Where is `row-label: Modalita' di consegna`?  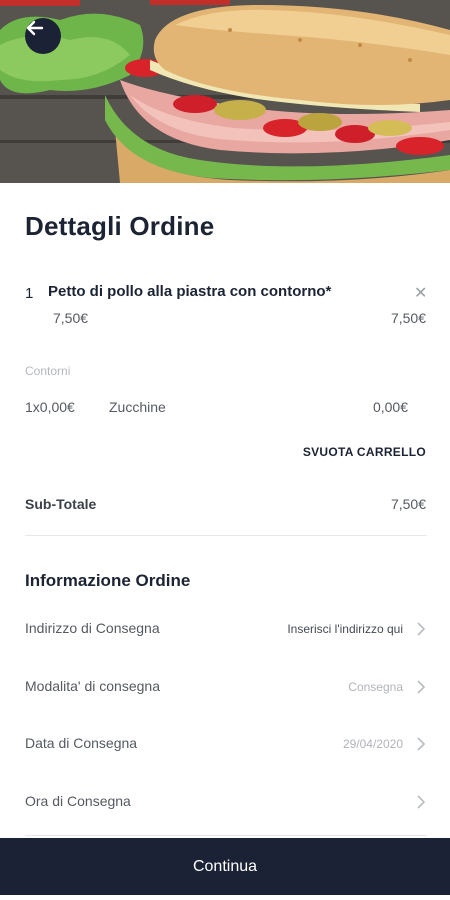
row-label: Modalita' di consegna is located at coordinates (92, 686).